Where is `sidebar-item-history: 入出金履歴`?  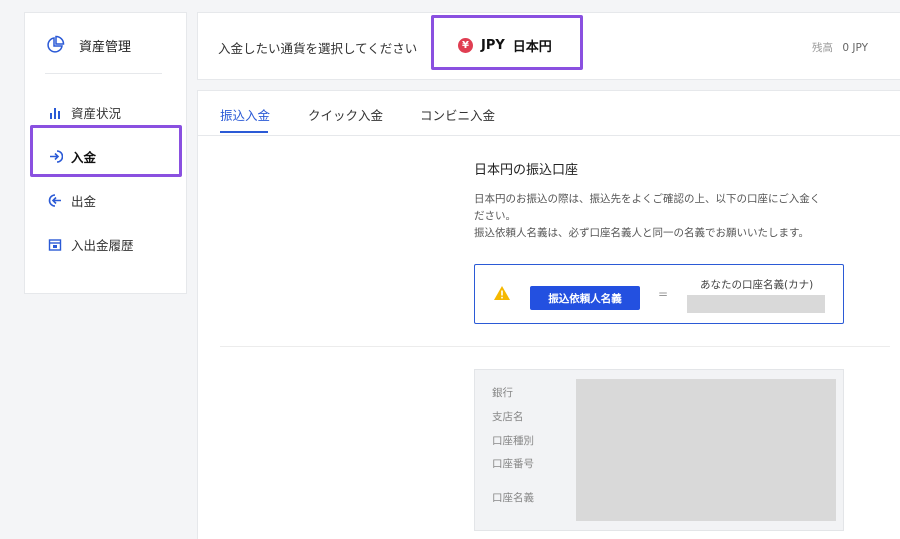
sidebar-item-history: 入出金履歴 is located at coordinates (90, 244).